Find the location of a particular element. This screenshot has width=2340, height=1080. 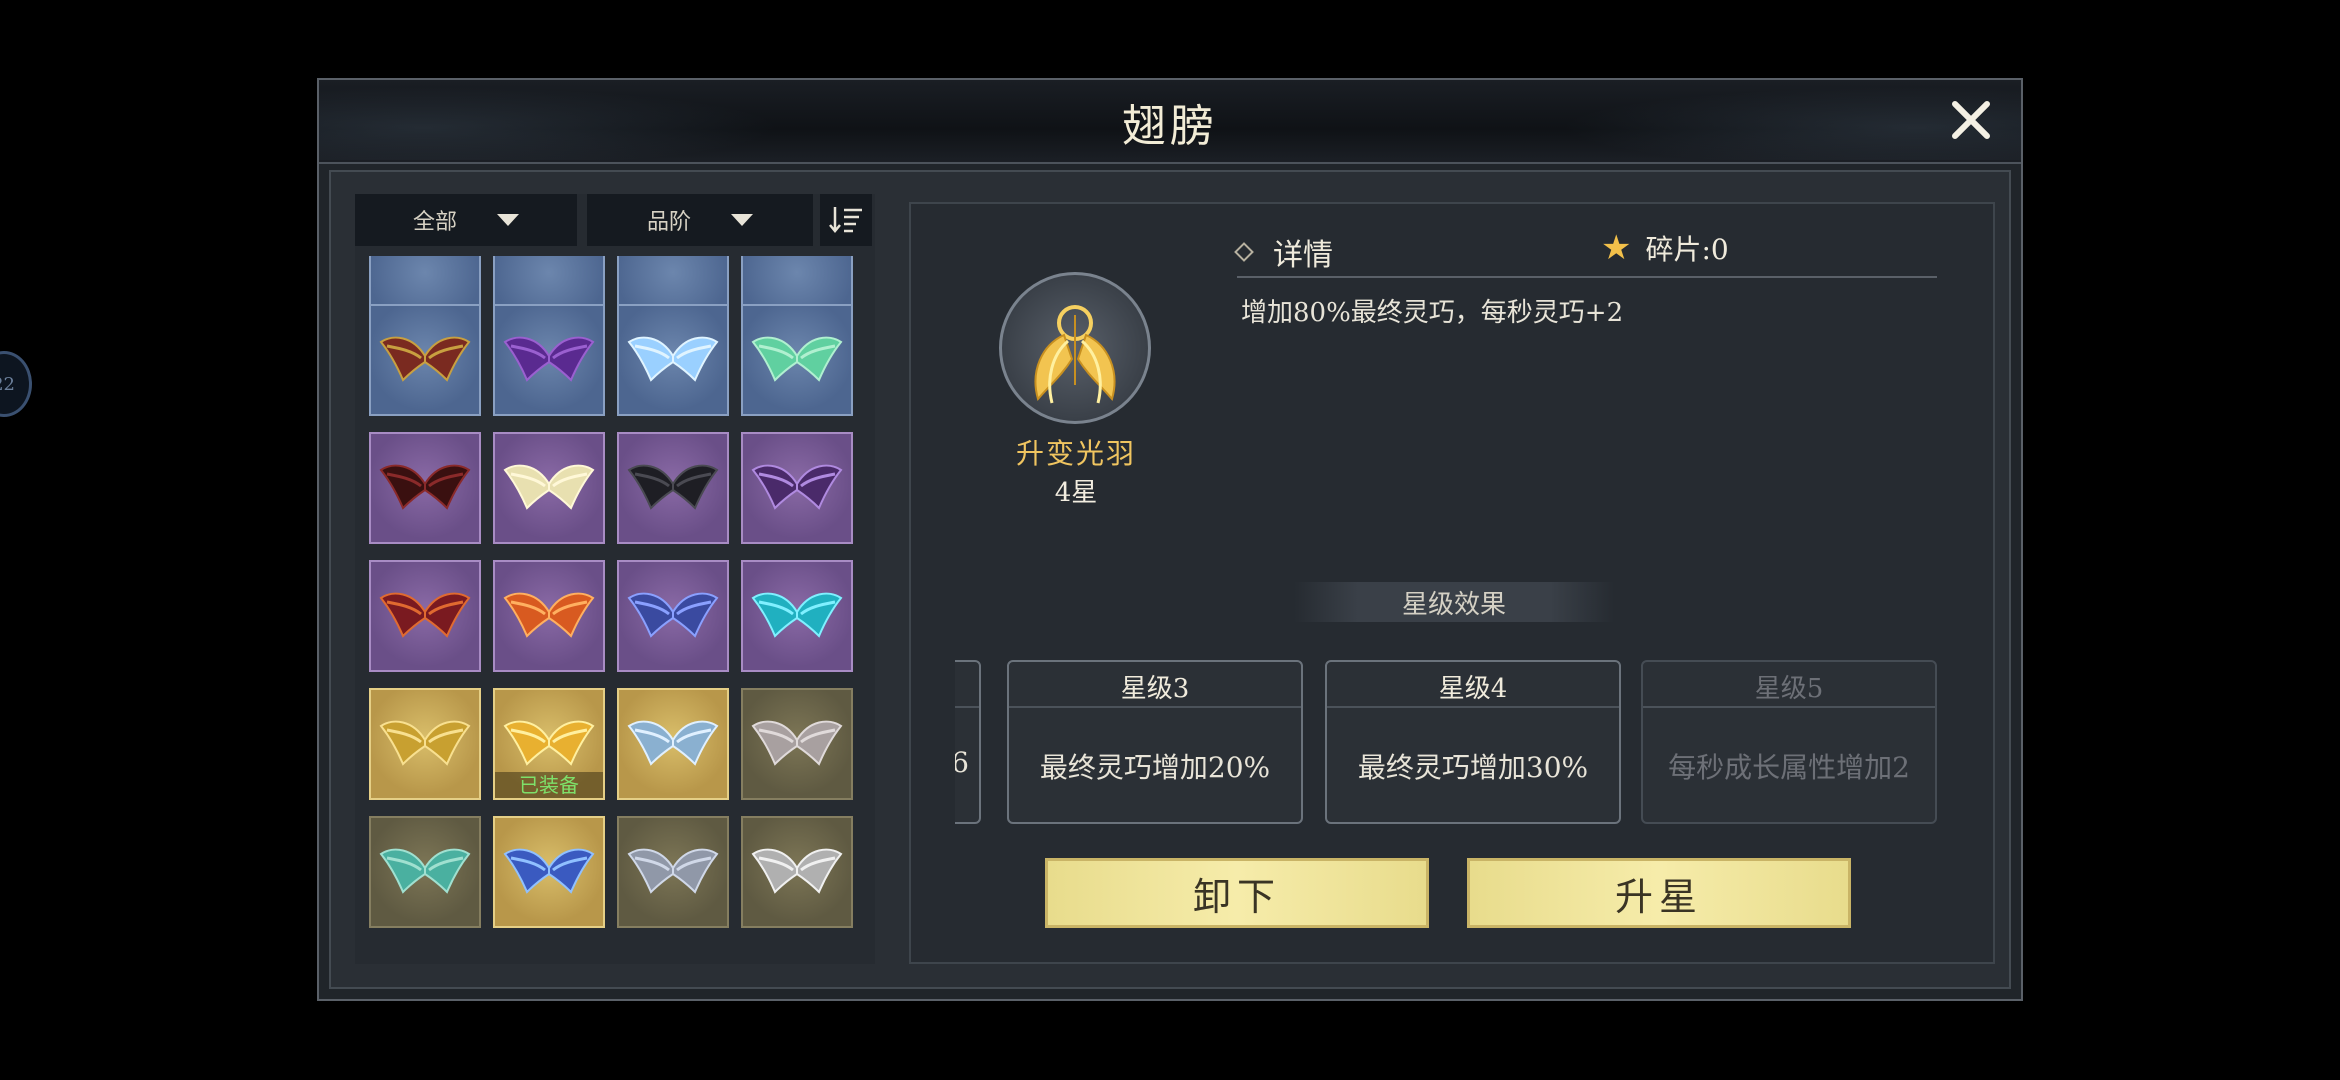

tab-details: 详情 is located at coordinates (1283, 252).